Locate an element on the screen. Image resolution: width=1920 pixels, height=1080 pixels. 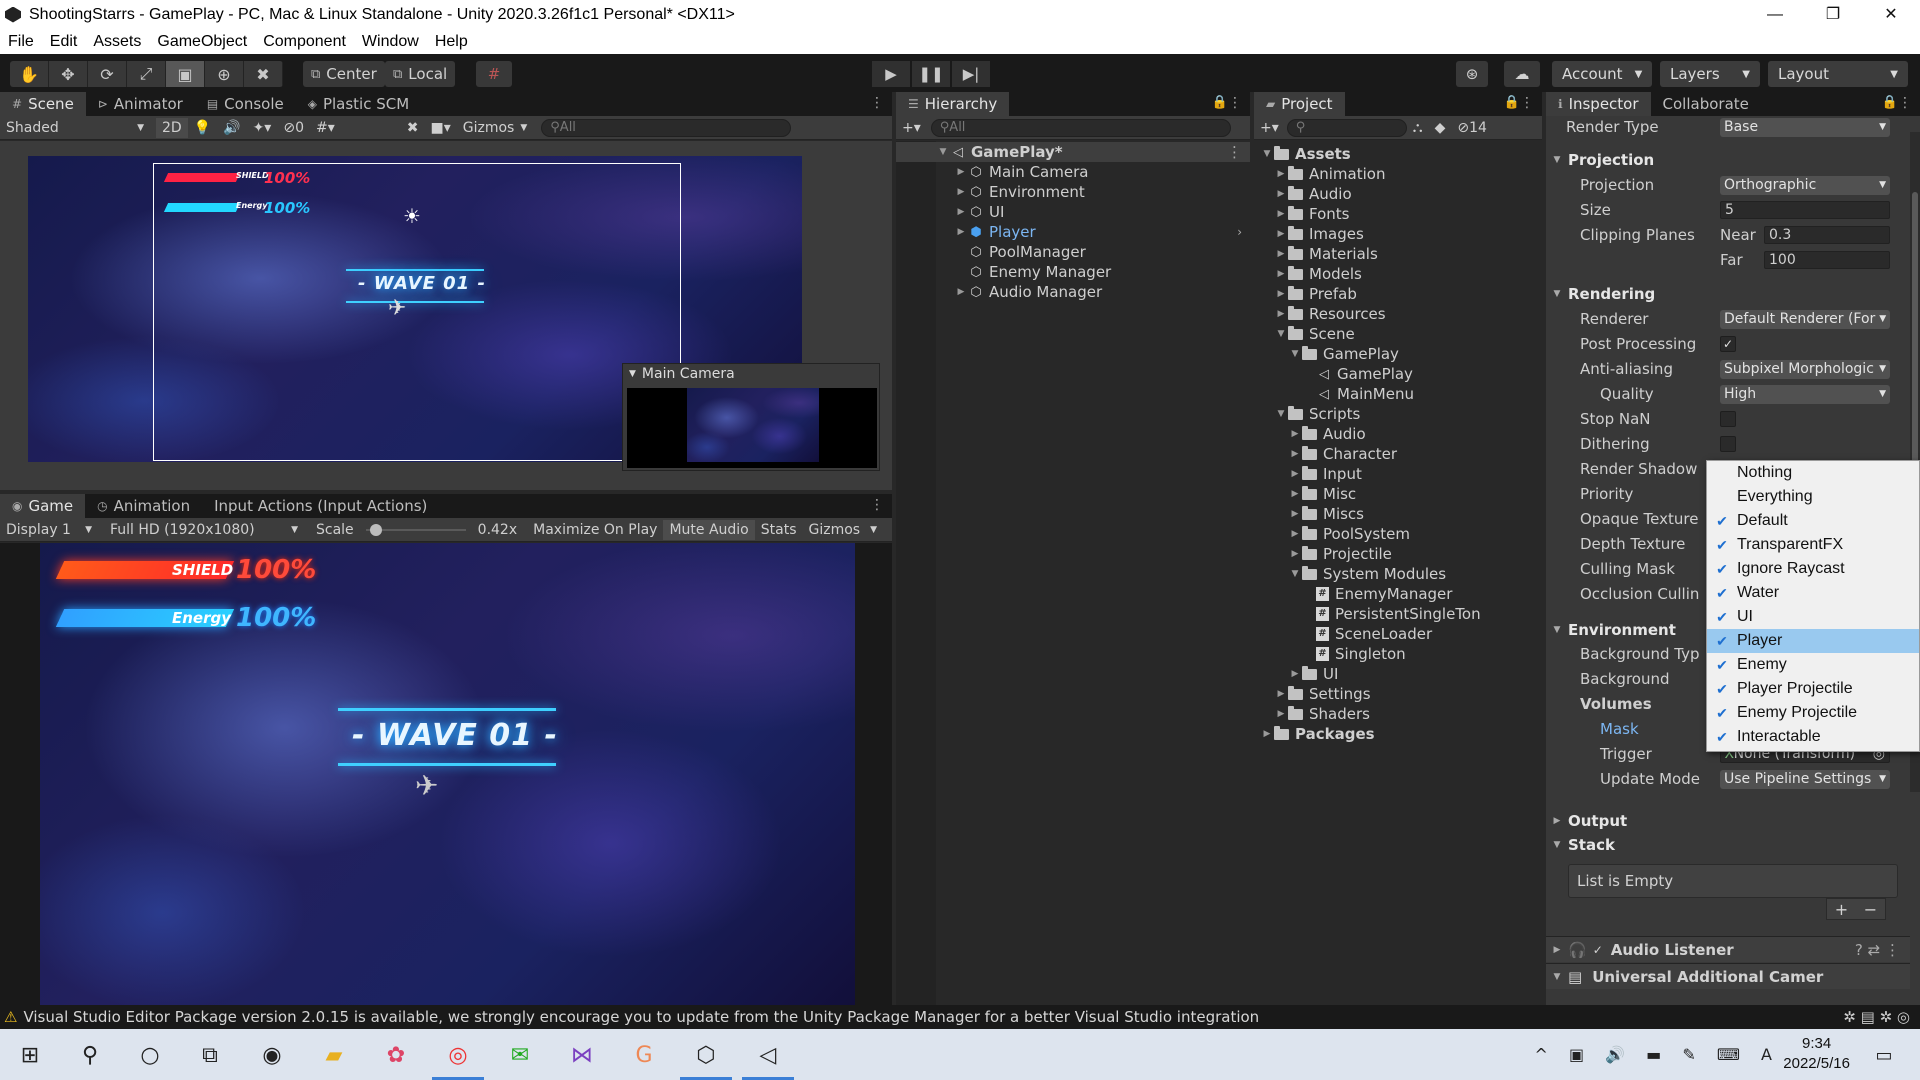
project-search-input: ⚲ is located at coordinates (1346, 127).